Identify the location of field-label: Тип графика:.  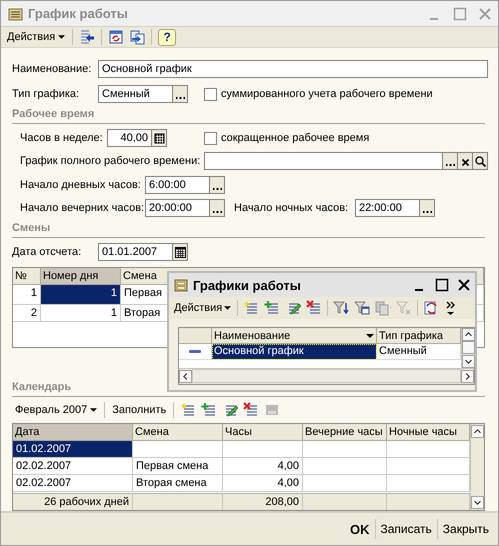
(46, 94).